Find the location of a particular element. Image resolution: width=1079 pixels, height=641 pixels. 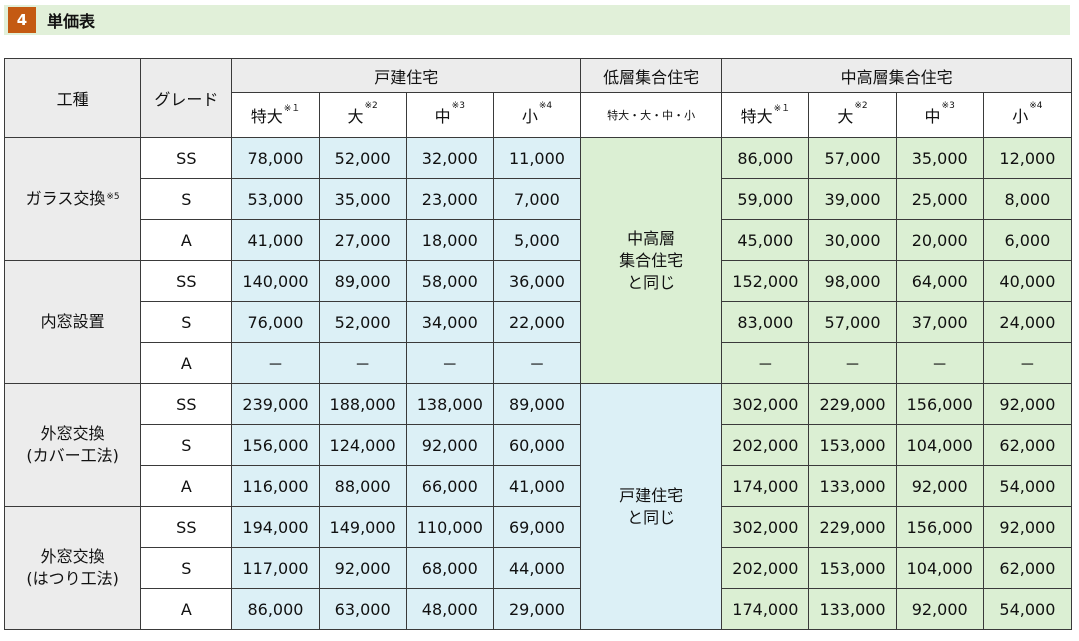

price-cell-detached: 78,000 is located at coordinates (275, 158).